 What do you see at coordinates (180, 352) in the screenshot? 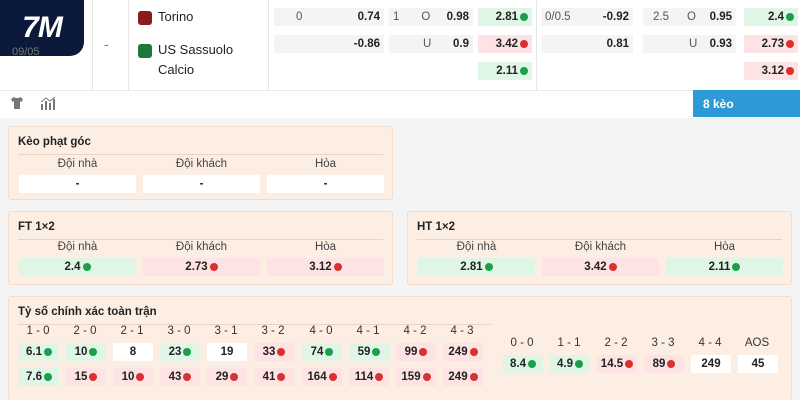
I see `home-score-odds: 23` at bounding box center [180, 352].